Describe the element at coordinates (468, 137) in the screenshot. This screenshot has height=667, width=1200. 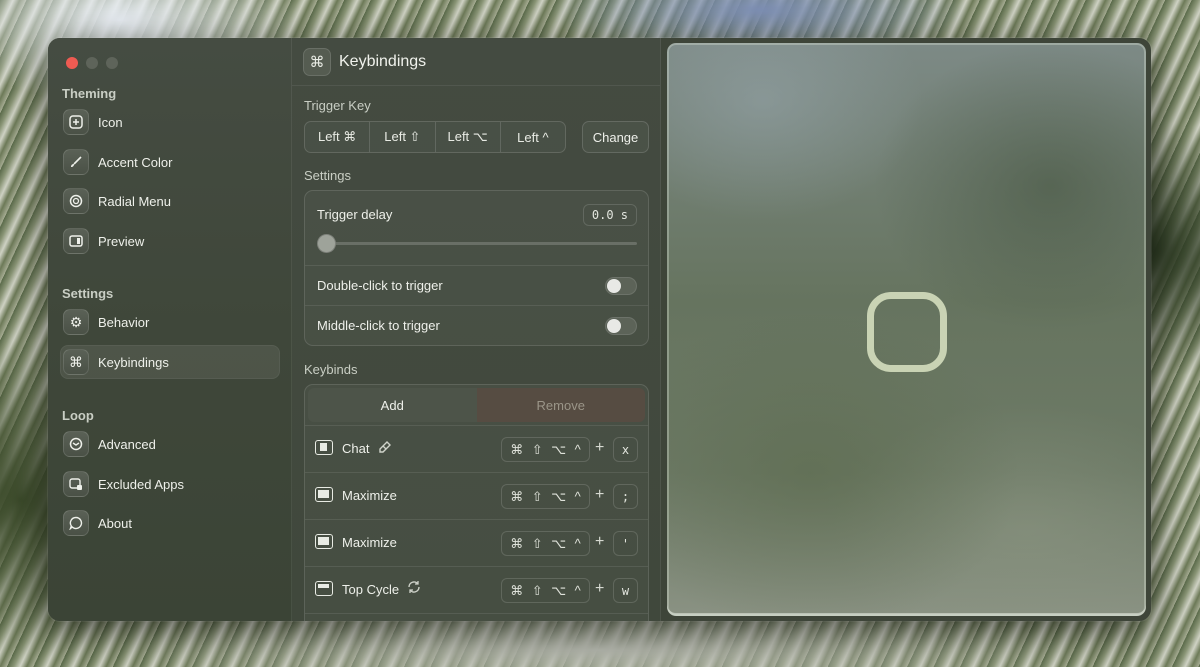
I see `trigger-key-left-option: Left ⌥` at that location.